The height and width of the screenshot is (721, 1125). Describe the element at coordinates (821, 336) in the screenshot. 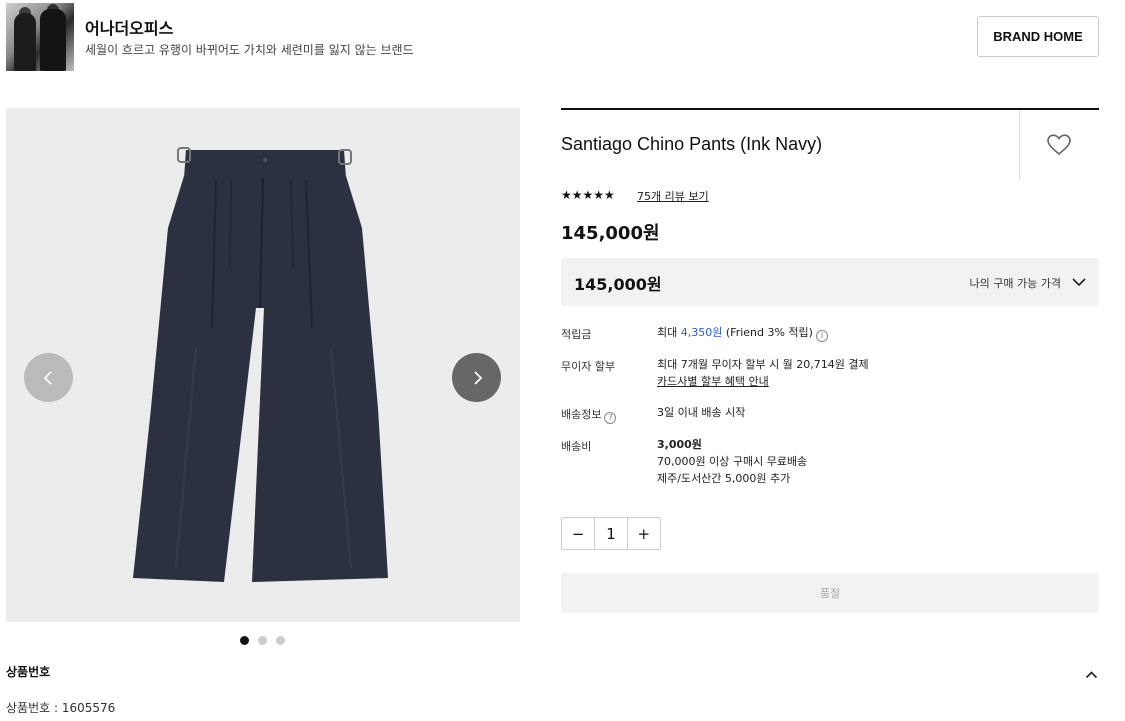

I see `info-icon: i` at that location.